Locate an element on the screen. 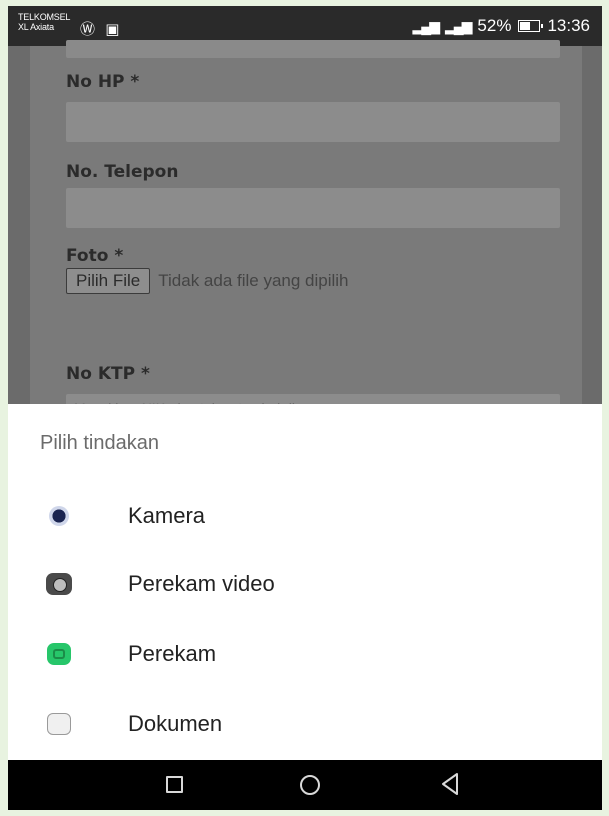 The height and width of the screenshot is (816, 609). camera-icon is located at coordinates (59, 516).